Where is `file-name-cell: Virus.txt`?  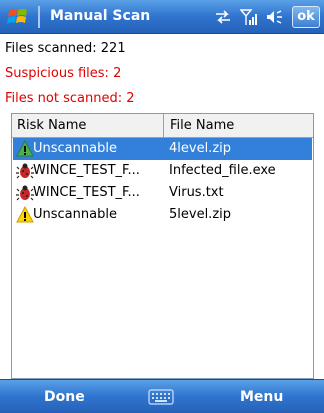 file-name-cell: Virus.txt is located at coordinates (196, 192).